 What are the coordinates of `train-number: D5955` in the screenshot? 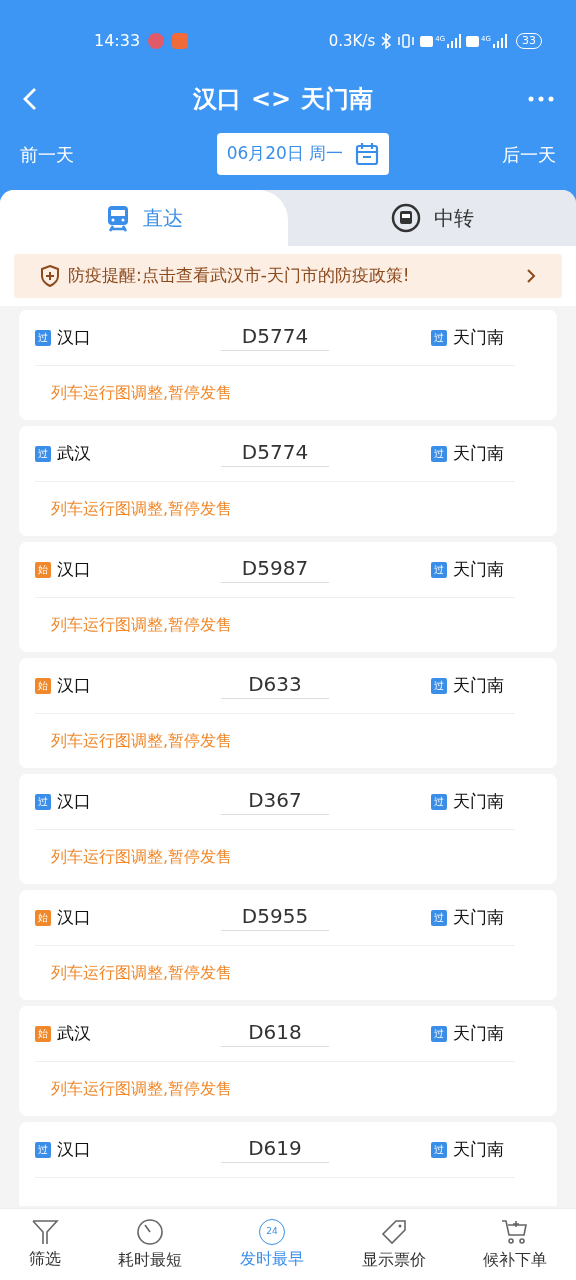 It's located at (275, 916).